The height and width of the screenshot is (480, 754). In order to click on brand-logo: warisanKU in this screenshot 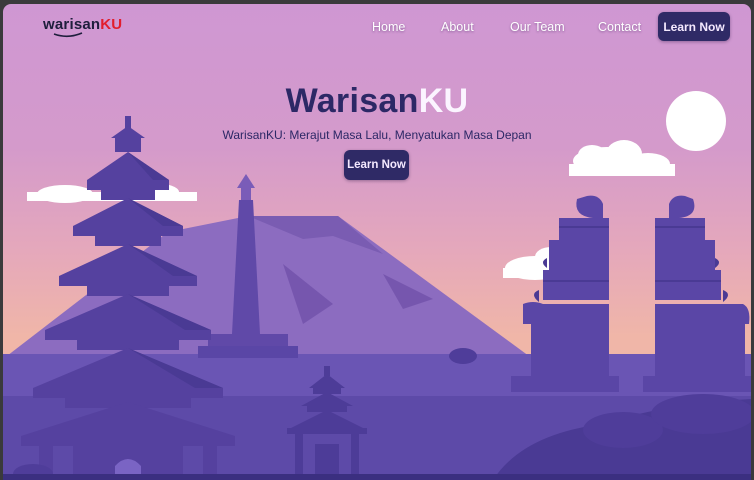, I will do `click(82, 24)`.